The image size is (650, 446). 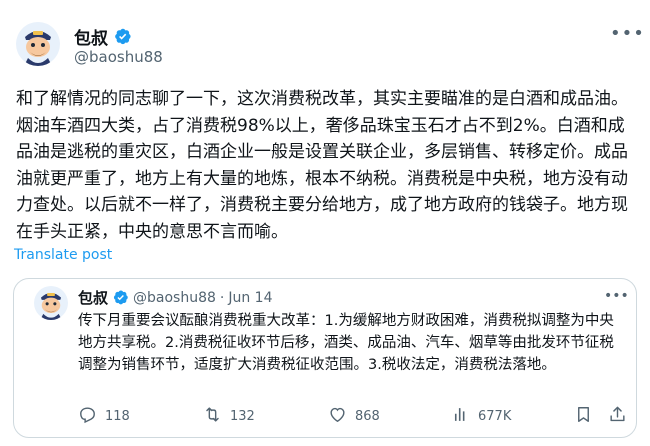 I want to click on reply-count: 118, so click(x=117, y=416).